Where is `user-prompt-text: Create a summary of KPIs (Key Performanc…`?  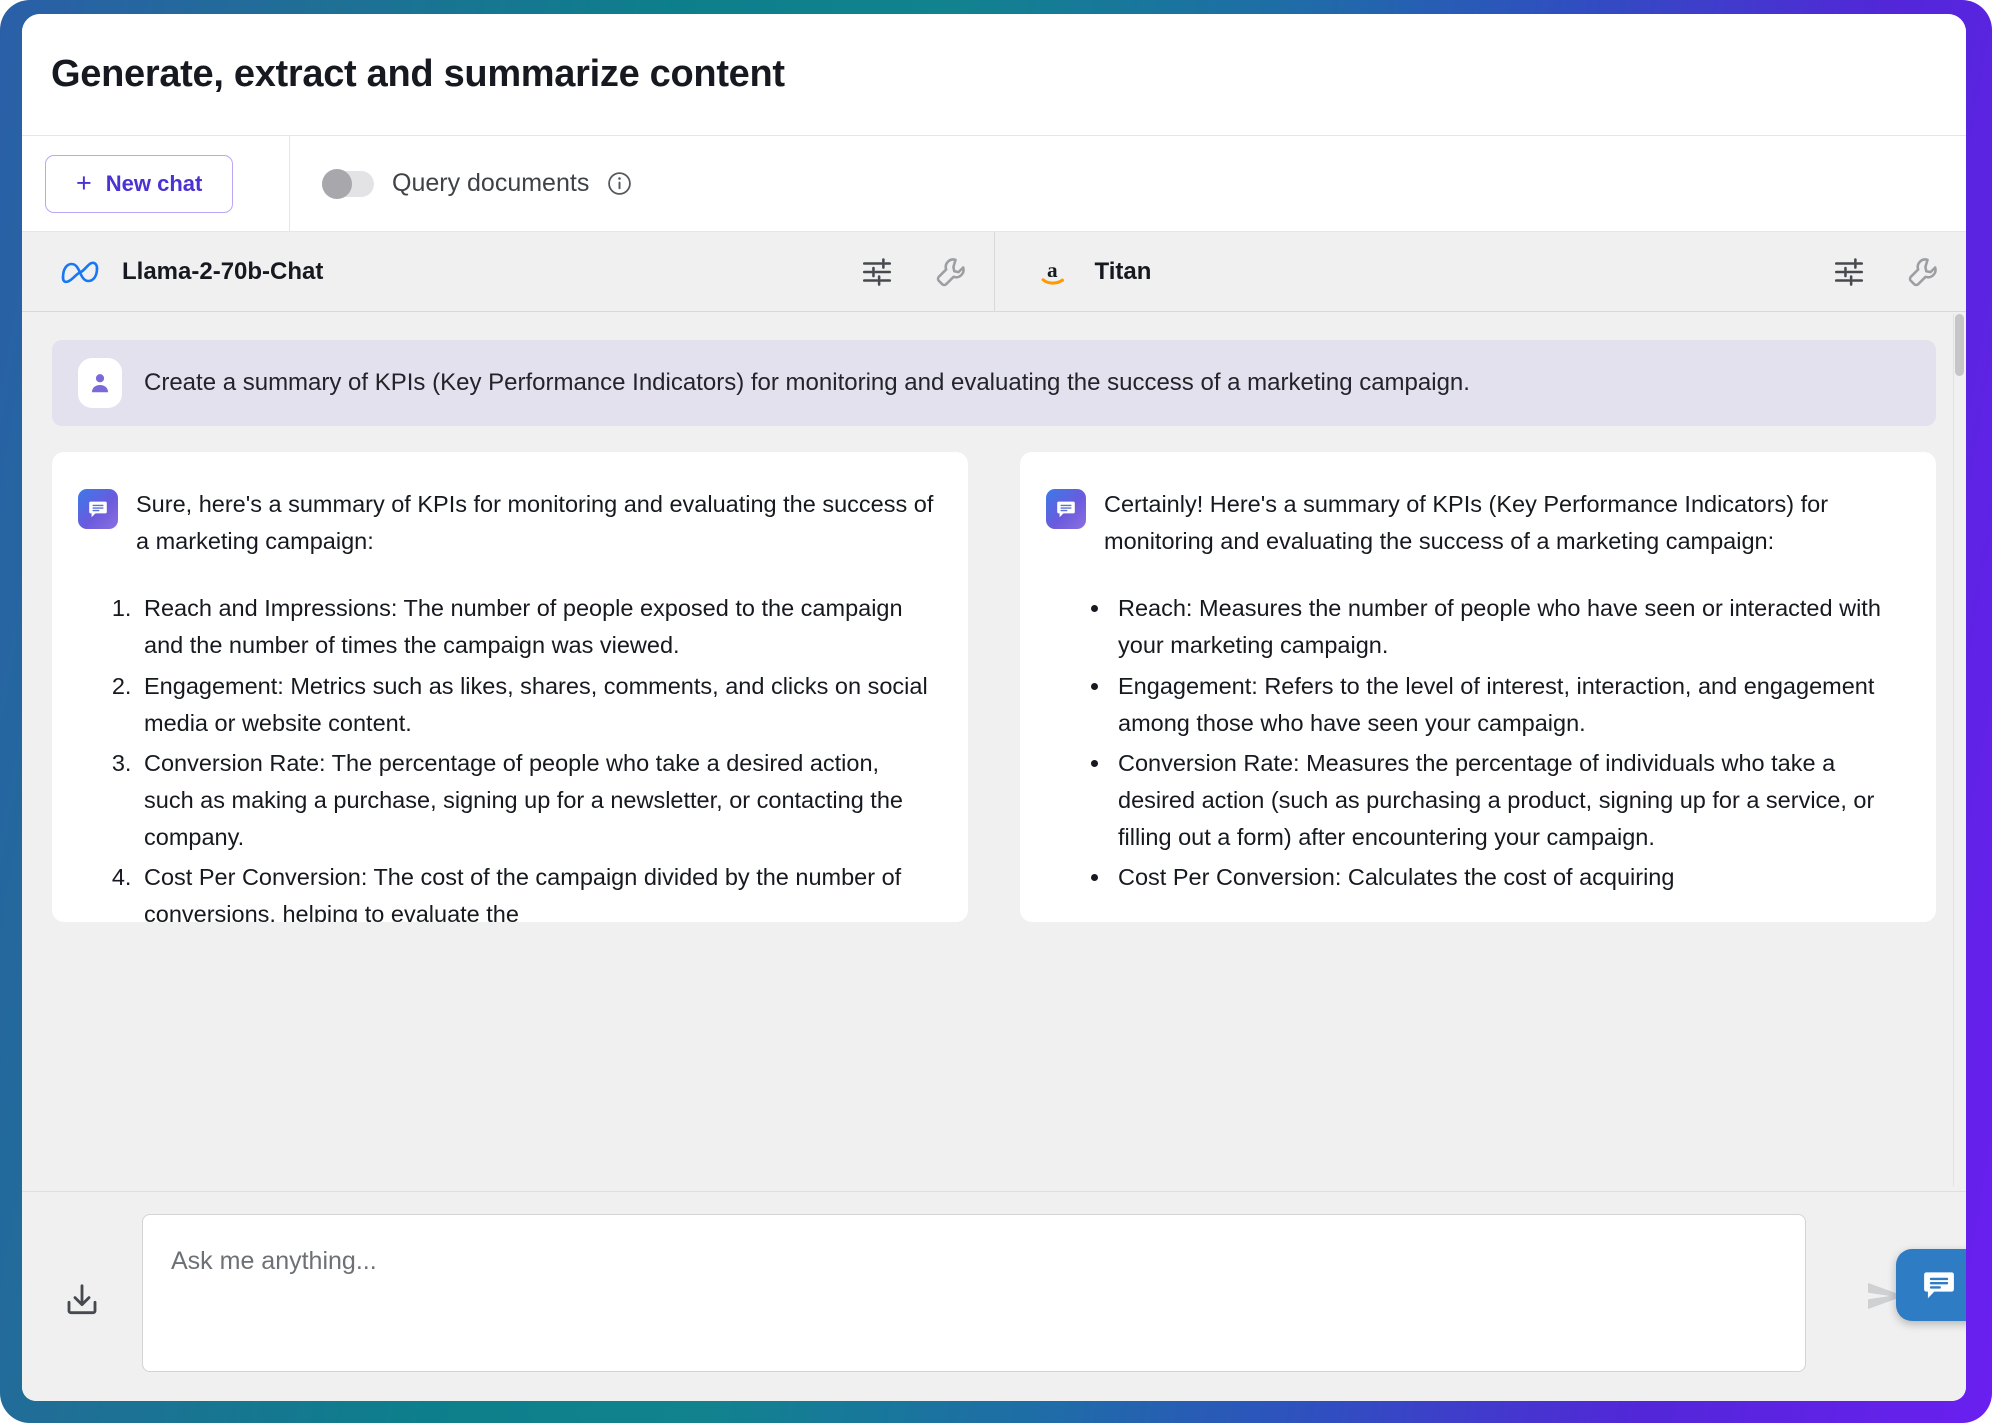
user-prompt-text: Create a summary of KPIs (Key Performanc… is located at coordinates (807, 382).